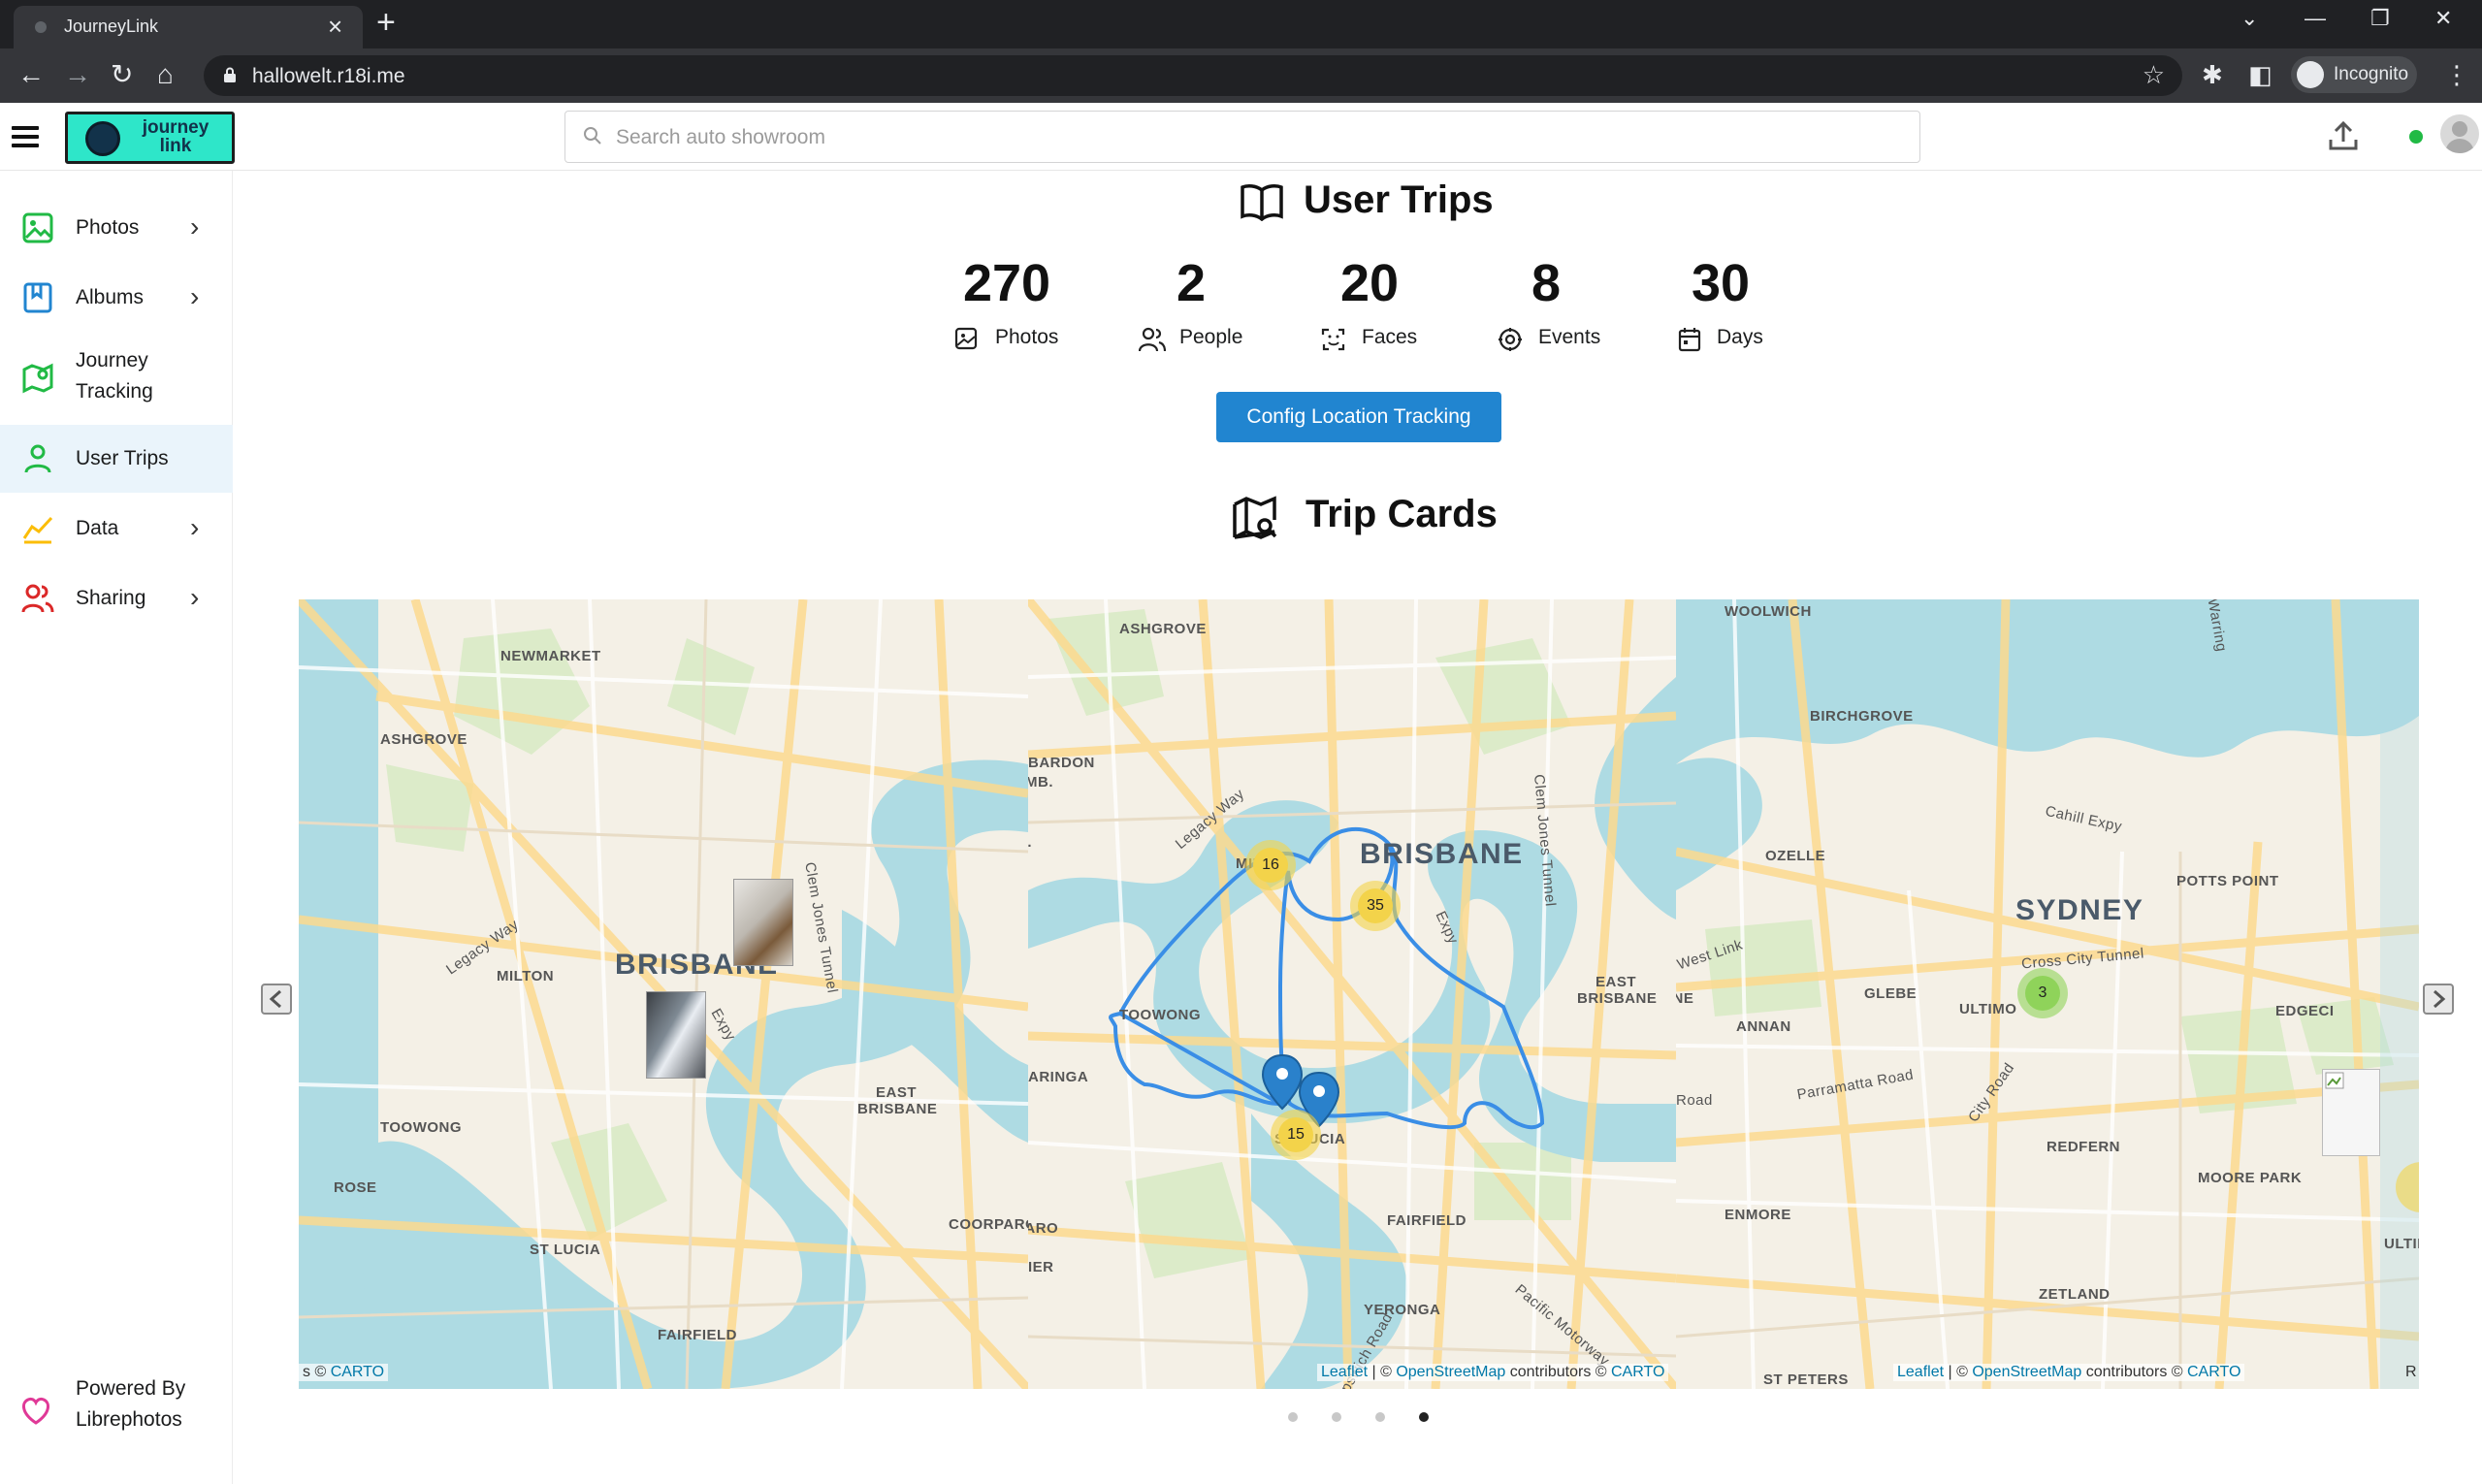 The height and width of the screenshot is (1484, 2482). I want to click on side-panel-icon: ◧, so click(2260, 75).